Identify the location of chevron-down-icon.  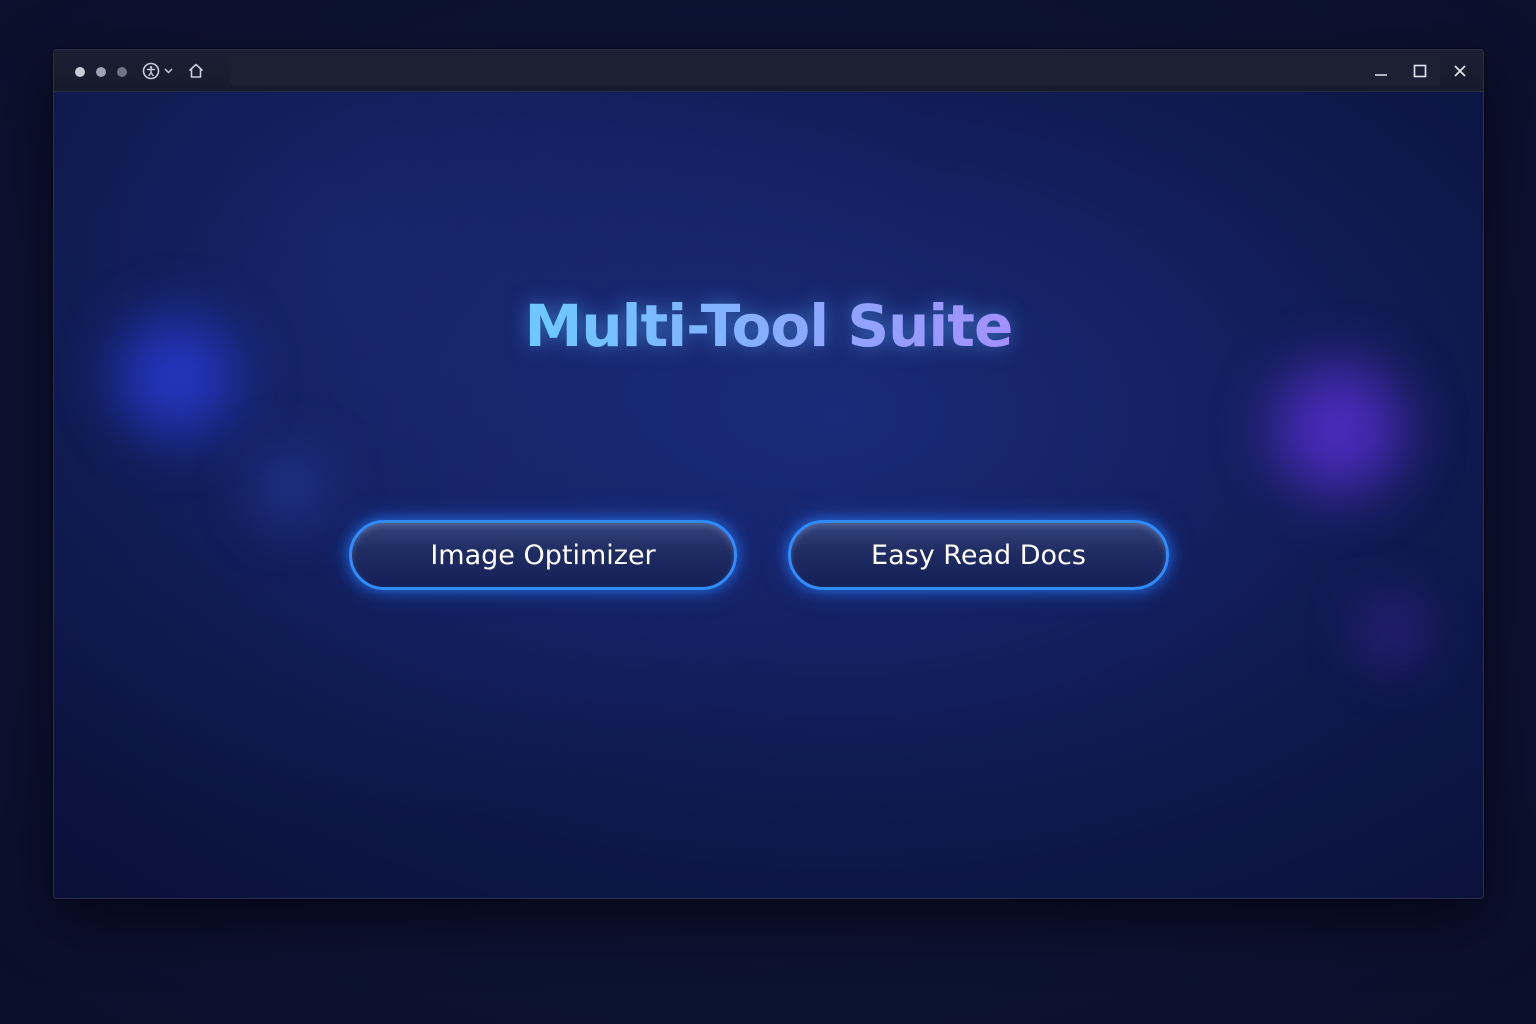
(168, 71).